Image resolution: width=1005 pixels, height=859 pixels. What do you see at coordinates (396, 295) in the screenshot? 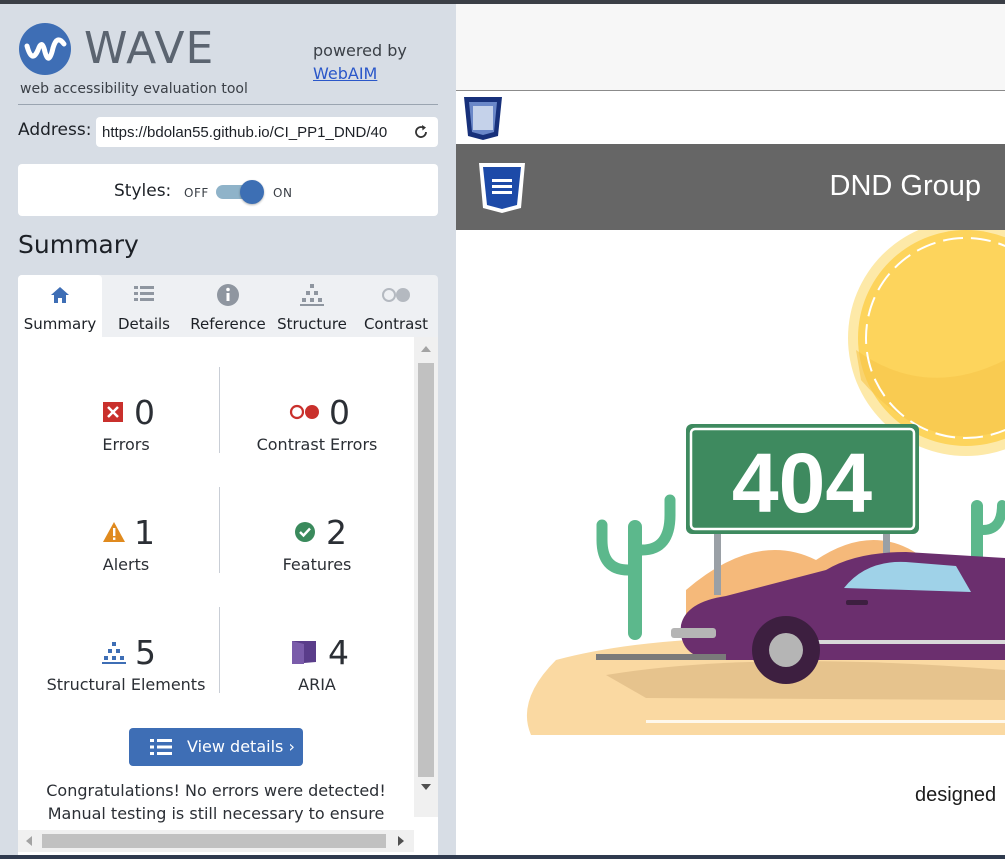
I see `contrast-icon` at bounding box center [396, 295].